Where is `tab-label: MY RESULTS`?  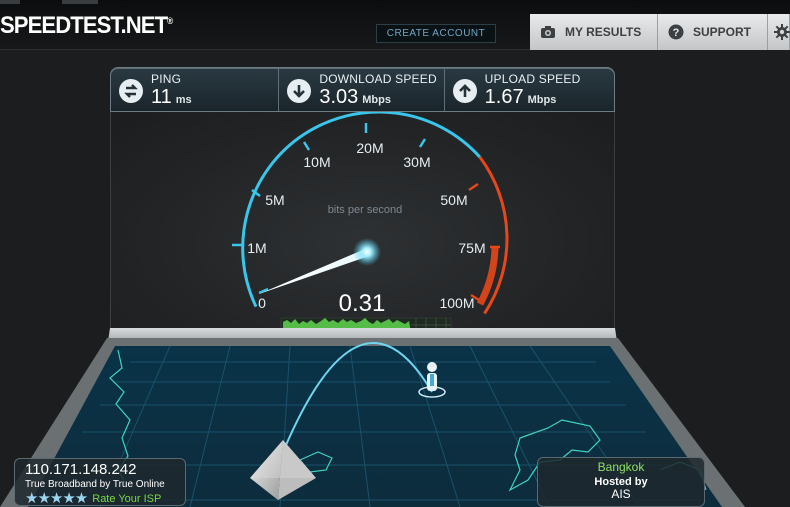
tab-label: MY RESULTS is located at coordinates (603, 32).